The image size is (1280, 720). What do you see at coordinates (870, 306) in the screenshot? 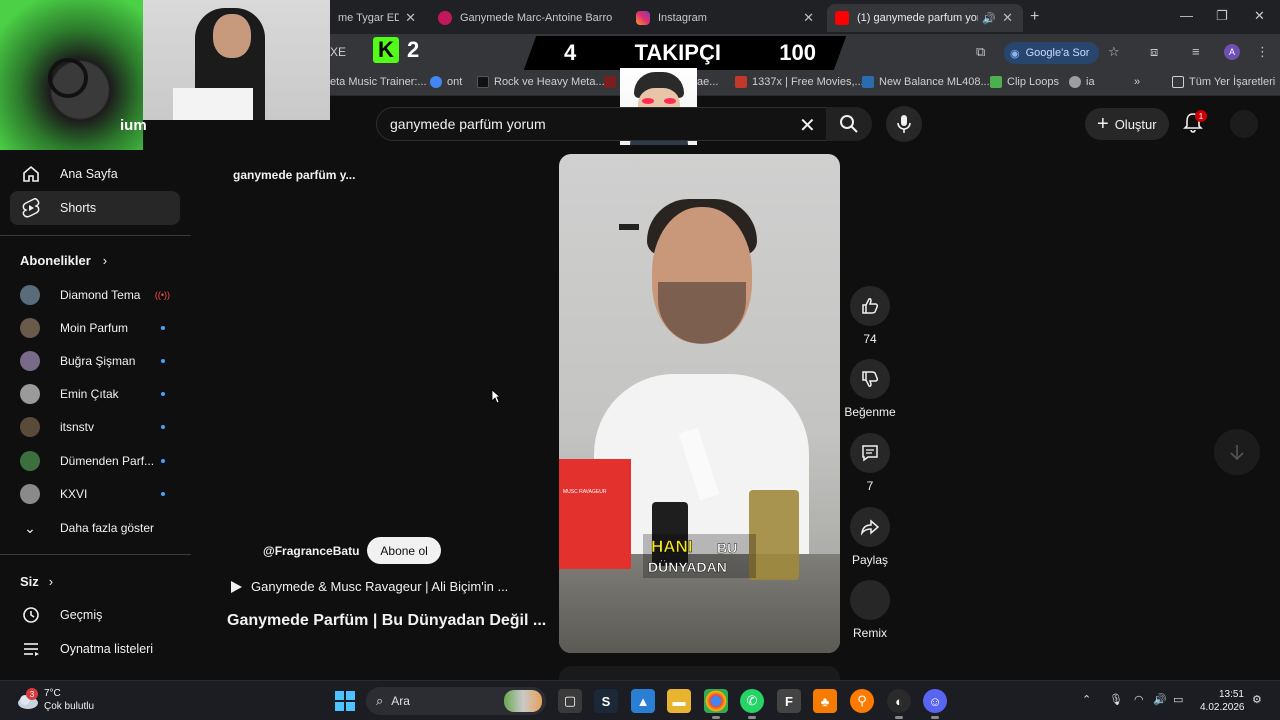
I see `like-button` at bounding box center [870, 306].